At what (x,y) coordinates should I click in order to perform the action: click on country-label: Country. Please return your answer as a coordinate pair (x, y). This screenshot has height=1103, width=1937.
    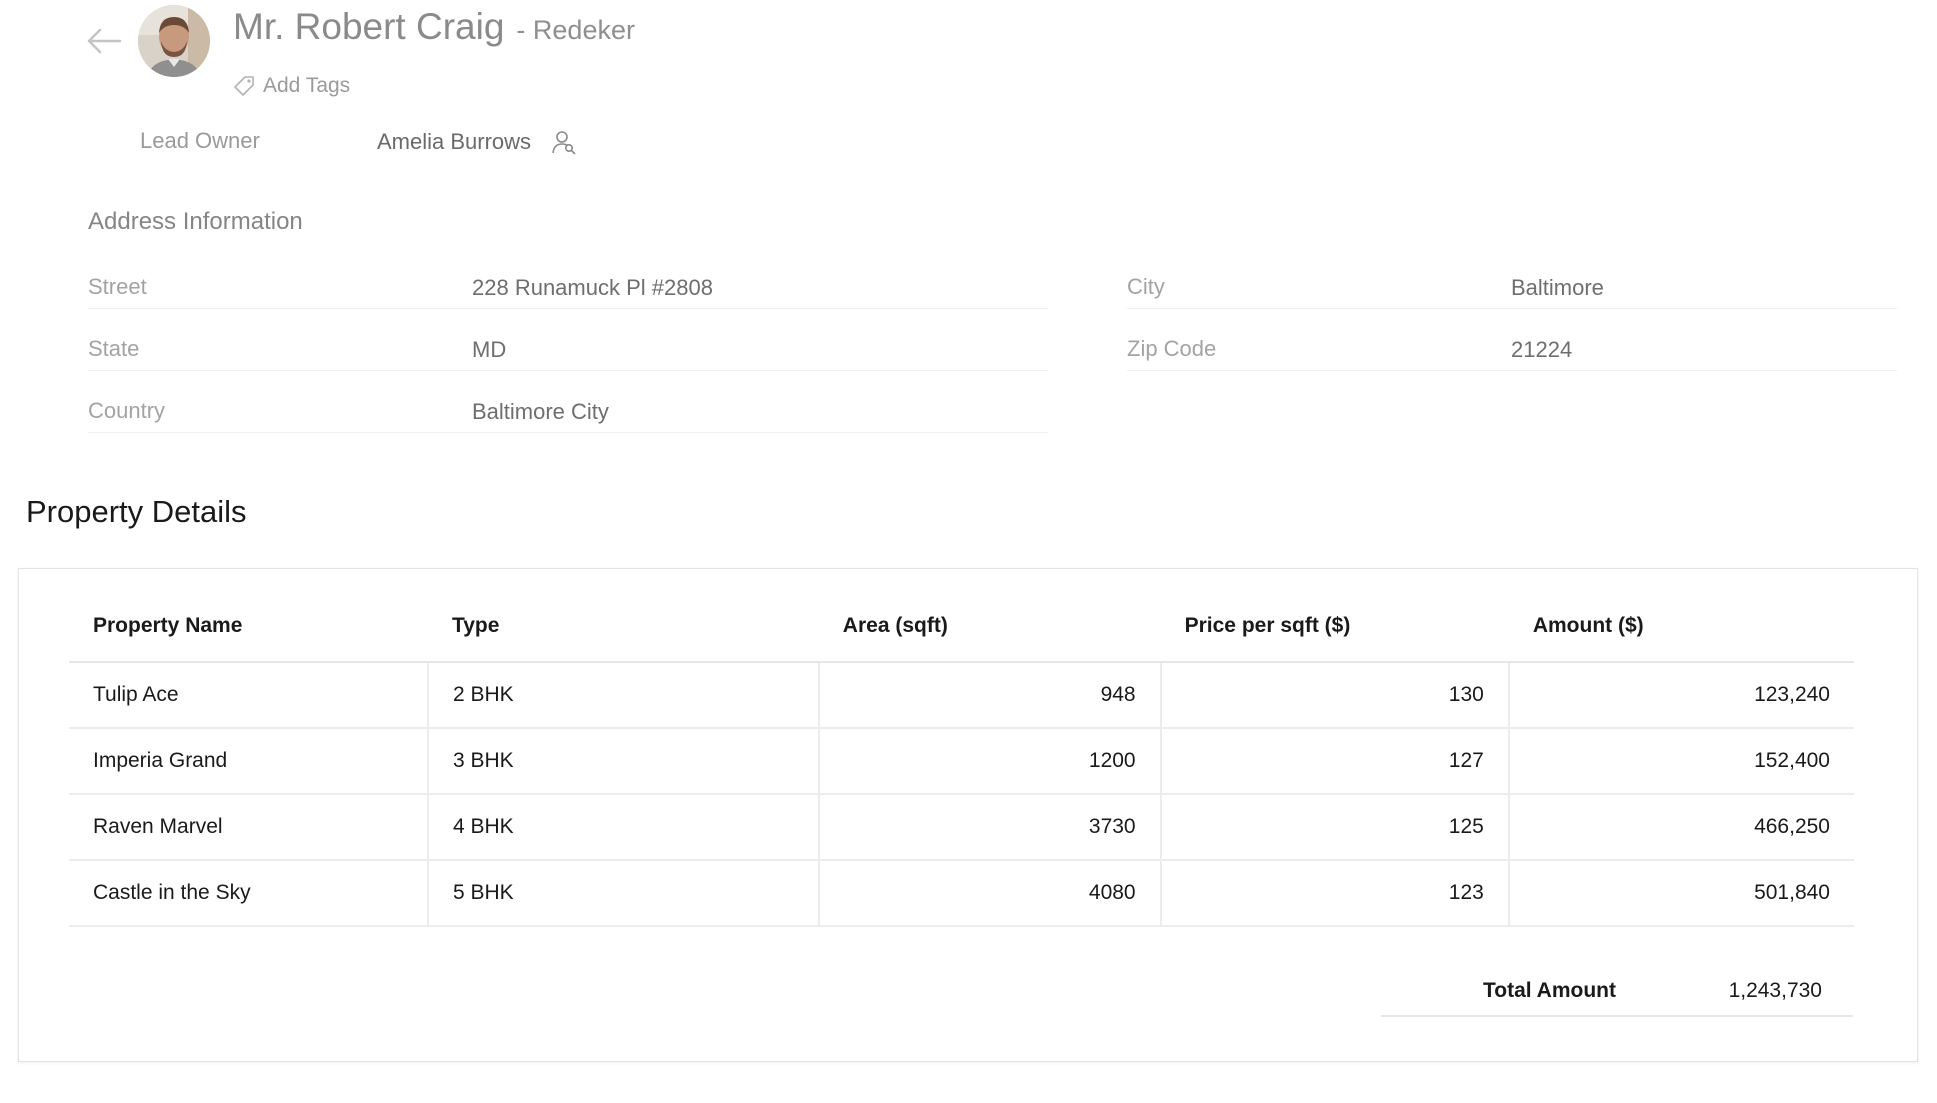
    Looking at the image, I should click on (127, 410).